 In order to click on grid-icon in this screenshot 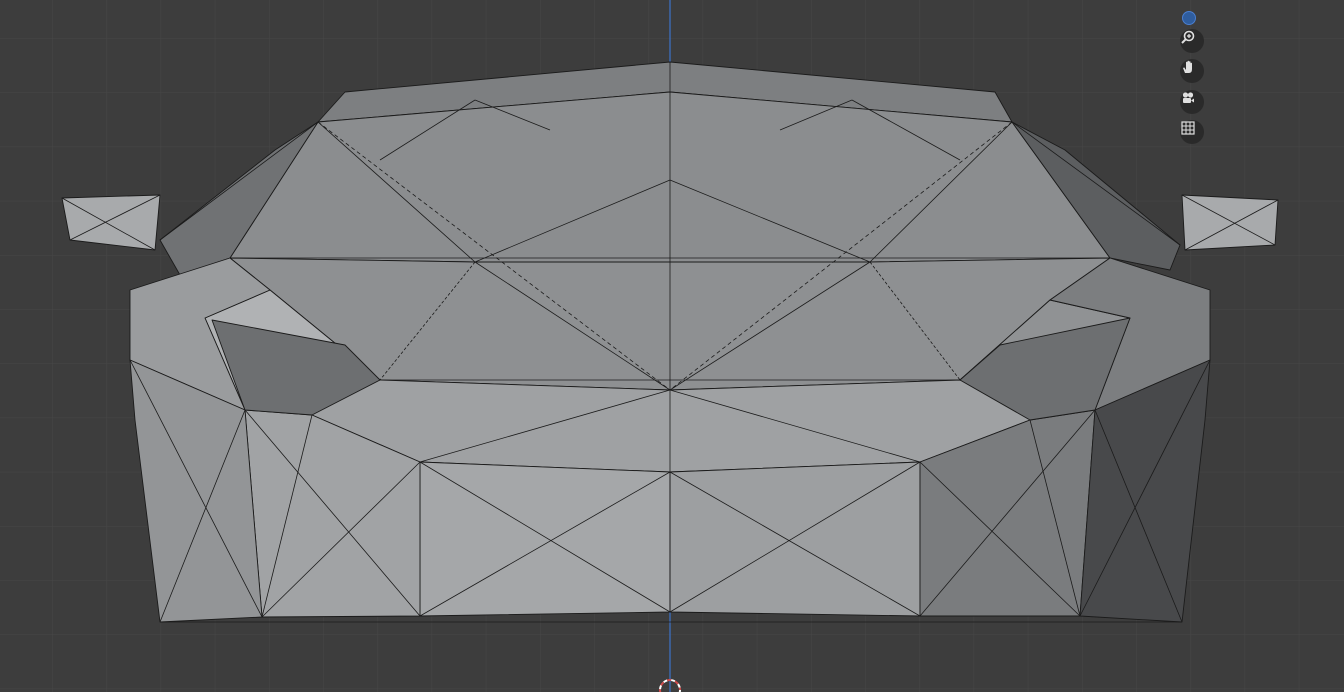, I will do `click(1192, 132)`.